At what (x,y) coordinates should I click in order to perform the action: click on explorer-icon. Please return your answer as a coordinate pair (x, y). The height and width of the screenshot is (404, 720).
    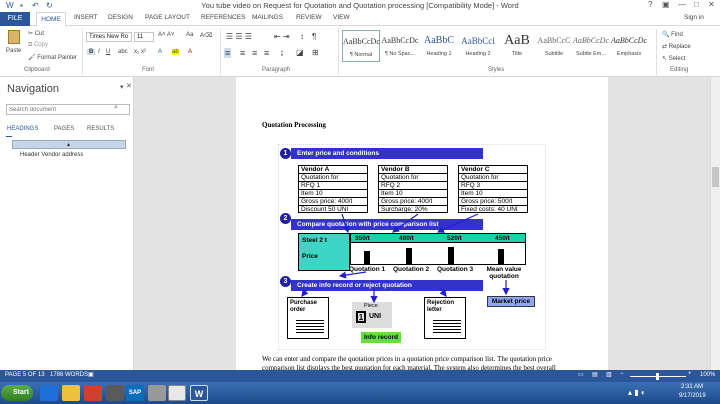
    Looking at the image, I should click on (71, 393).